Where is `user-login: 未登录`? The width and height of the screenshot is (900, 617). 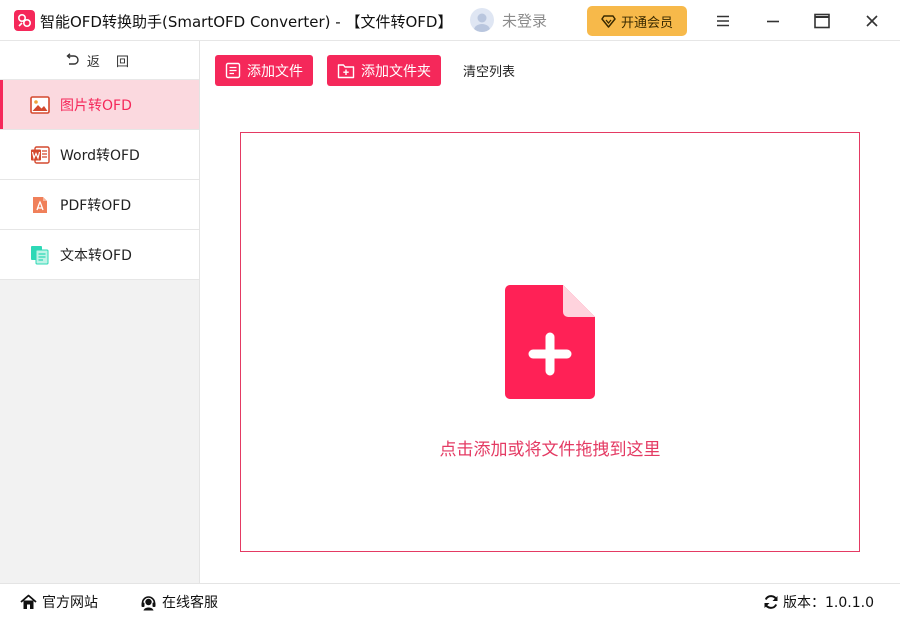 user-login: 未登录 is located at coordinates (508, 20).